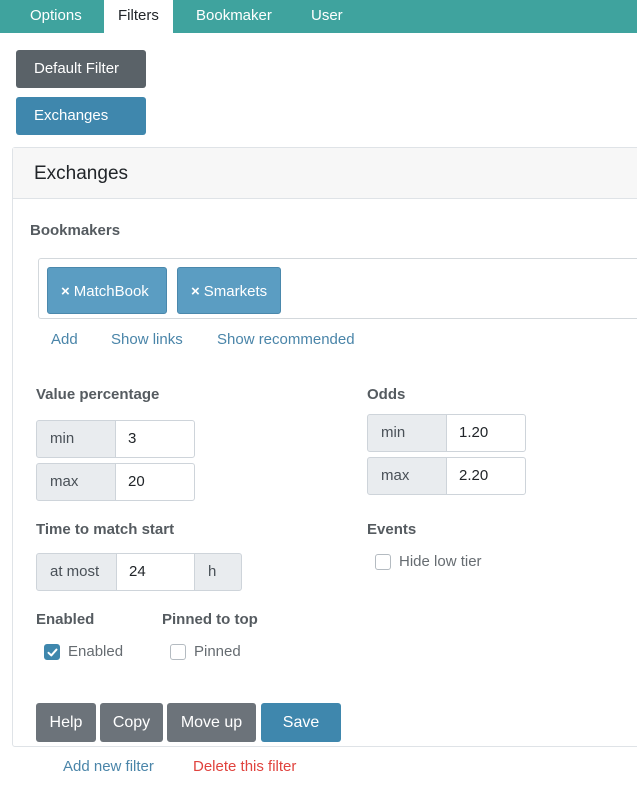  Describe the element at coordinates (234, 16) in the screenshot. I see `tab-bookmaker: Bookmaker` at that location.